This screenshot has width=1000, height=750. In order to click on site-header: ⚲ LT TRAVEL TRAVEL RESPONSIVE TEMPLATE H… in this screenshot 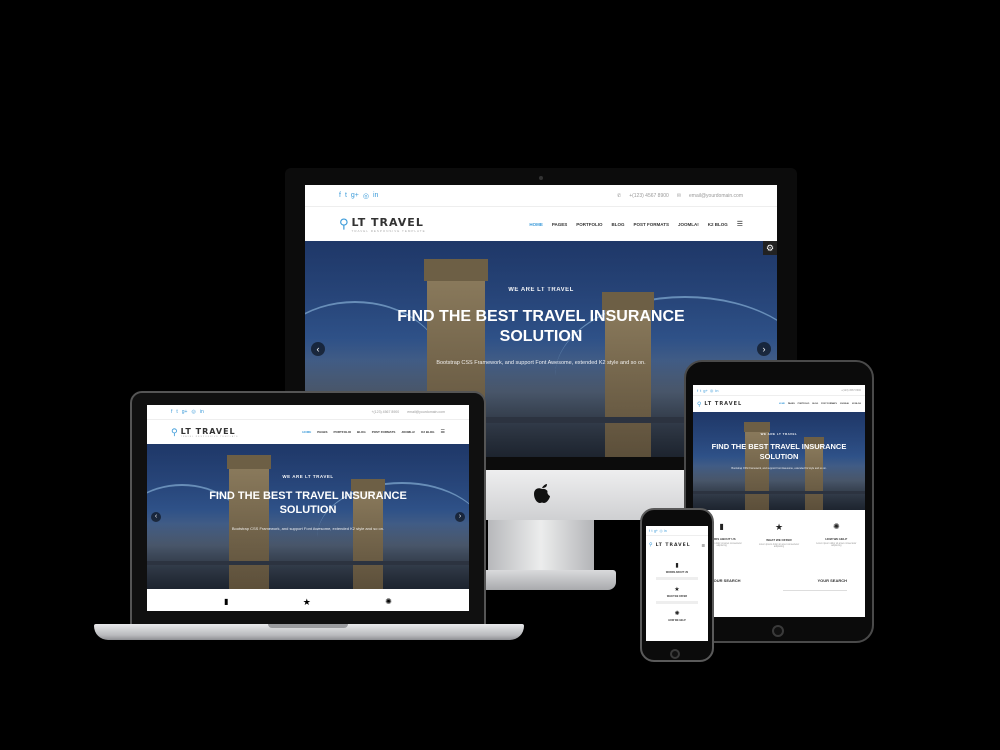, I will do `click(308, 432)`.